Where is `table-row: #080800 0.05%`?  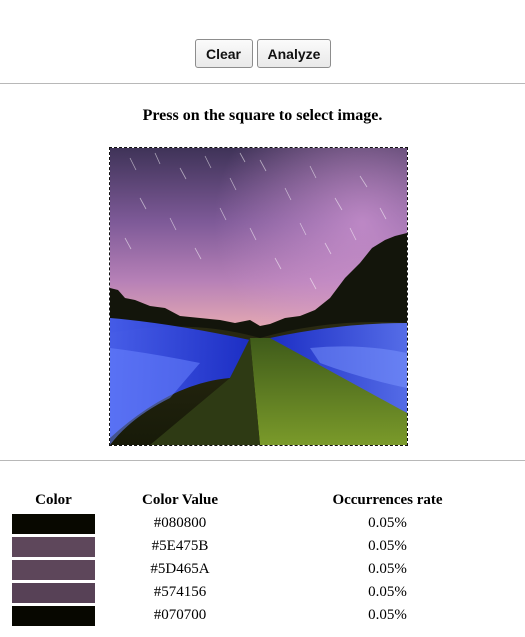
table-row: #080800 0.05% is located at coordinates (262, 525).